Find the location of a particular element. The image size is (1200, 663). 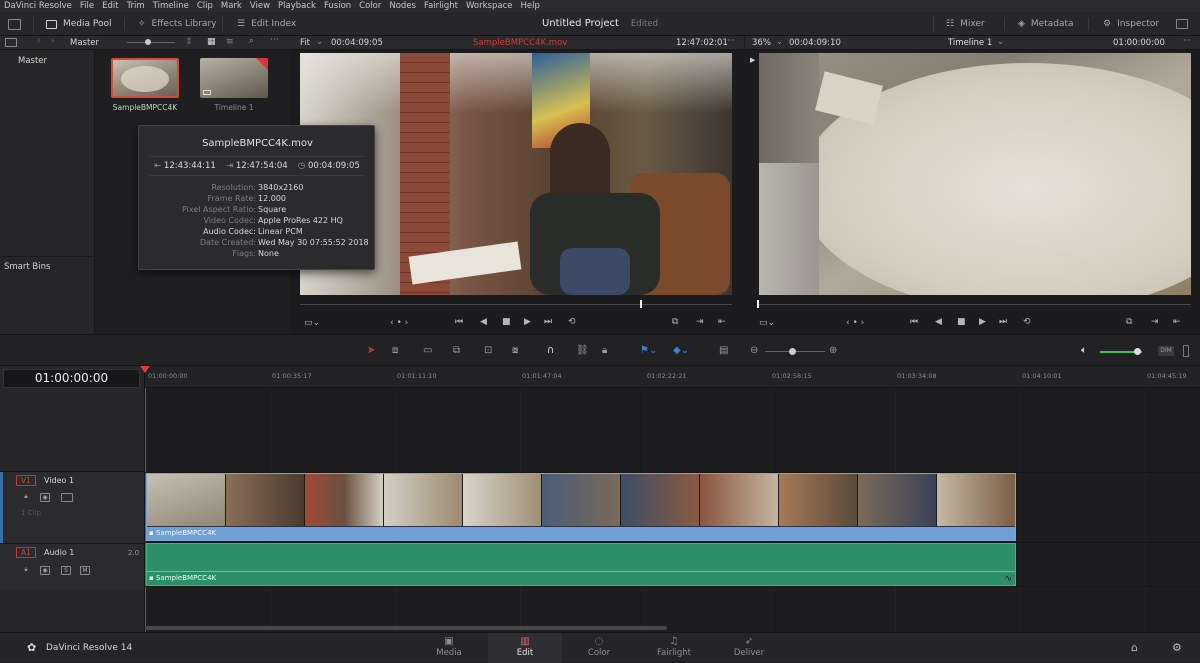

page-tab-media: ▣ Media is located at coordinates (449, 648).